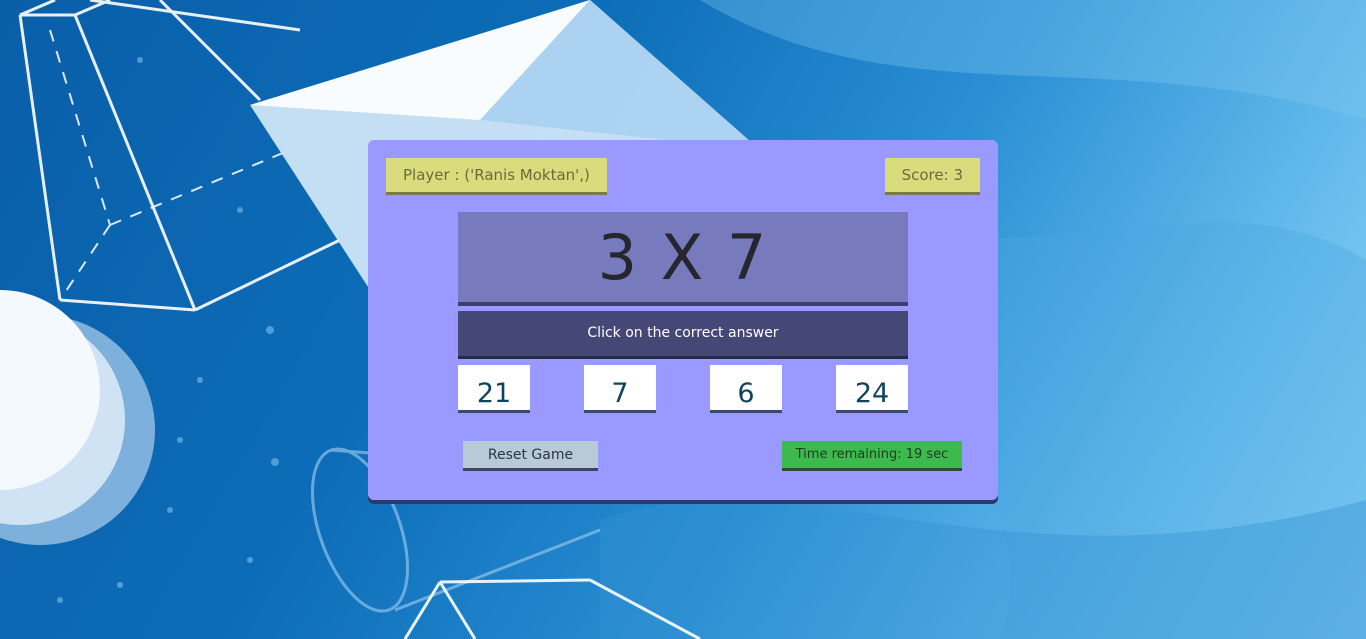  What do you see at coordinates (932, 175) in the screenshot?
I see `score-label: Score: 3` at bounding box center [932, 175].